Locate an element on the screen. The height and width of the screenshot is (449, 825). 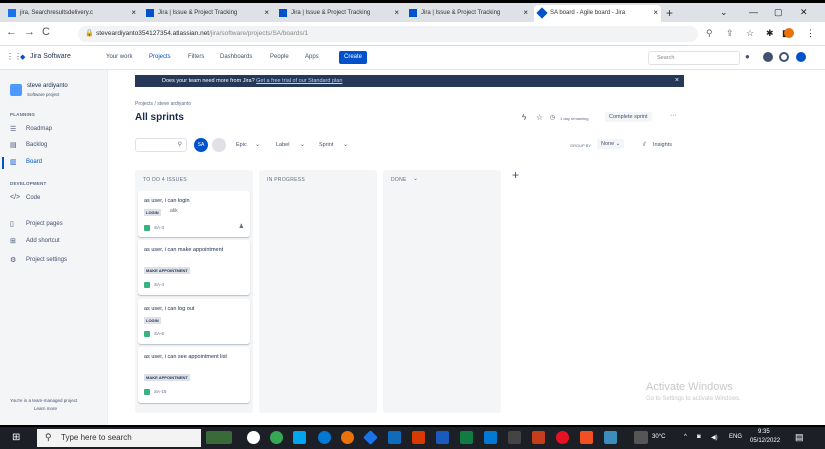
browser-tab-1: jira, Searchresultsdelivery.c × is located at coordinates (71, 13).